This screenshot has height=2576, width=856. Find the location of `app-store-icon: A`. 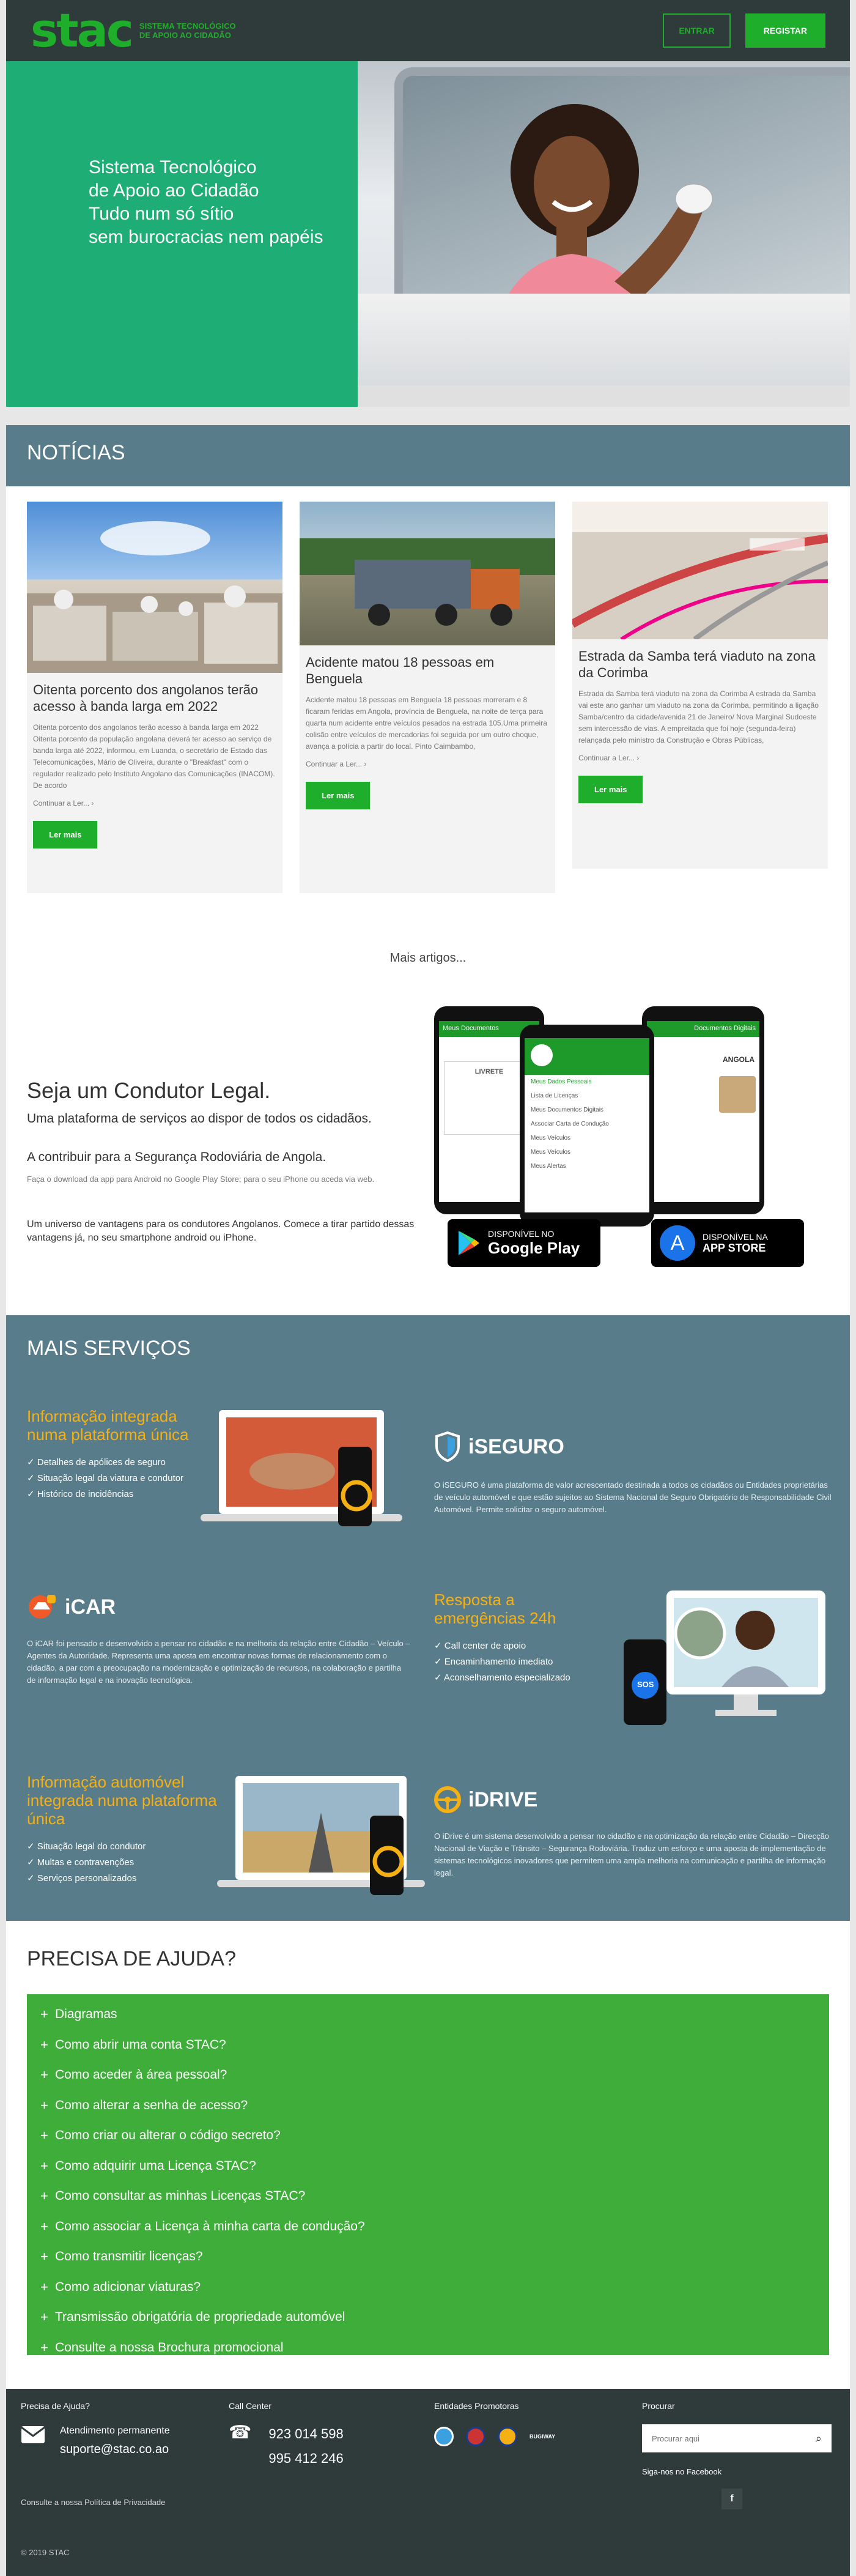

app-store-icon: A is located at coordinates (677, 1243).